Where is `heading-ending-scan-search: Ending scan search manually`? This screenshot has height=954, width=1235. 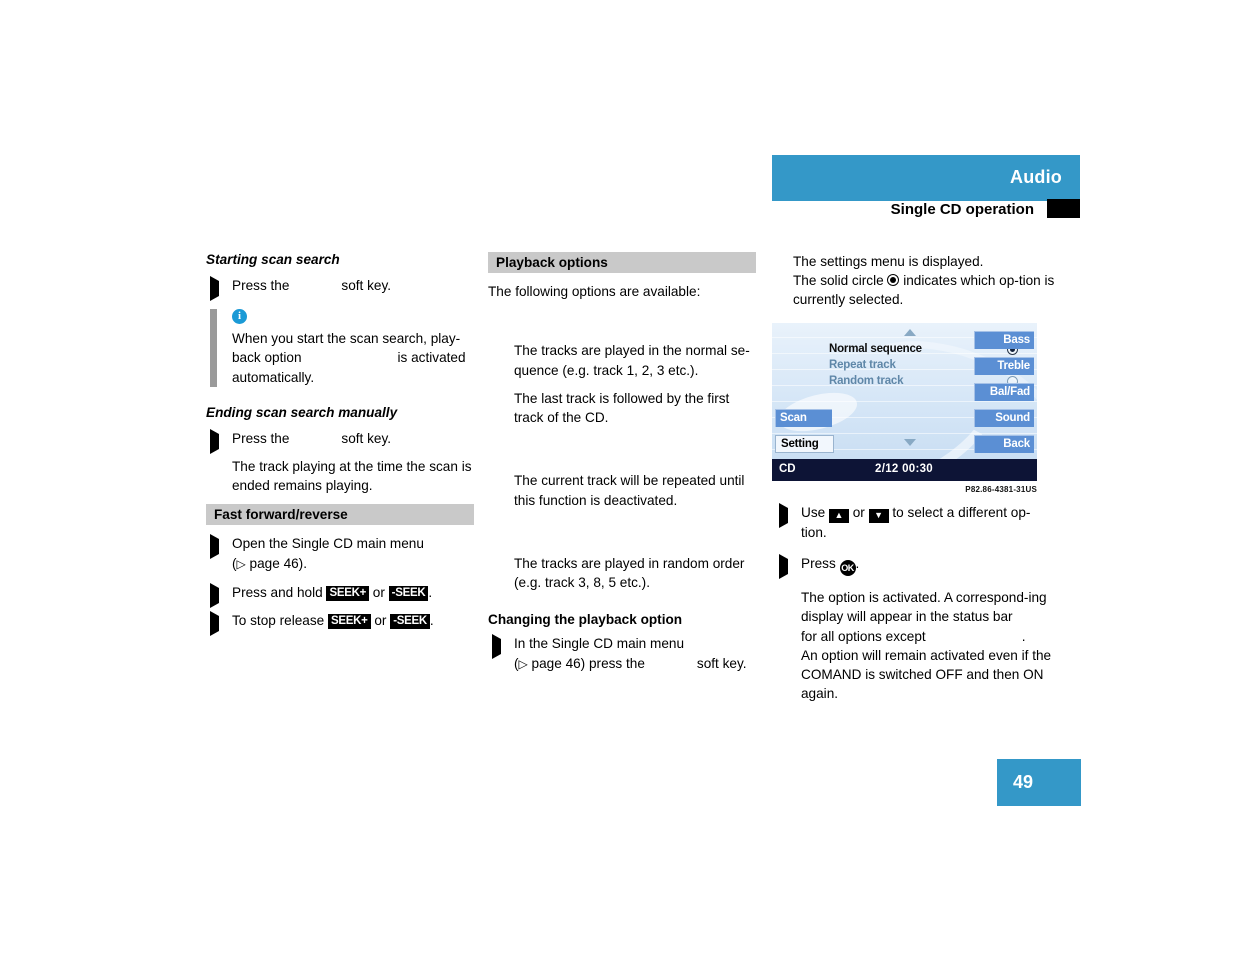
heading-ending-scan-search: Ending scan search manually is located at coordinates (302, 412).